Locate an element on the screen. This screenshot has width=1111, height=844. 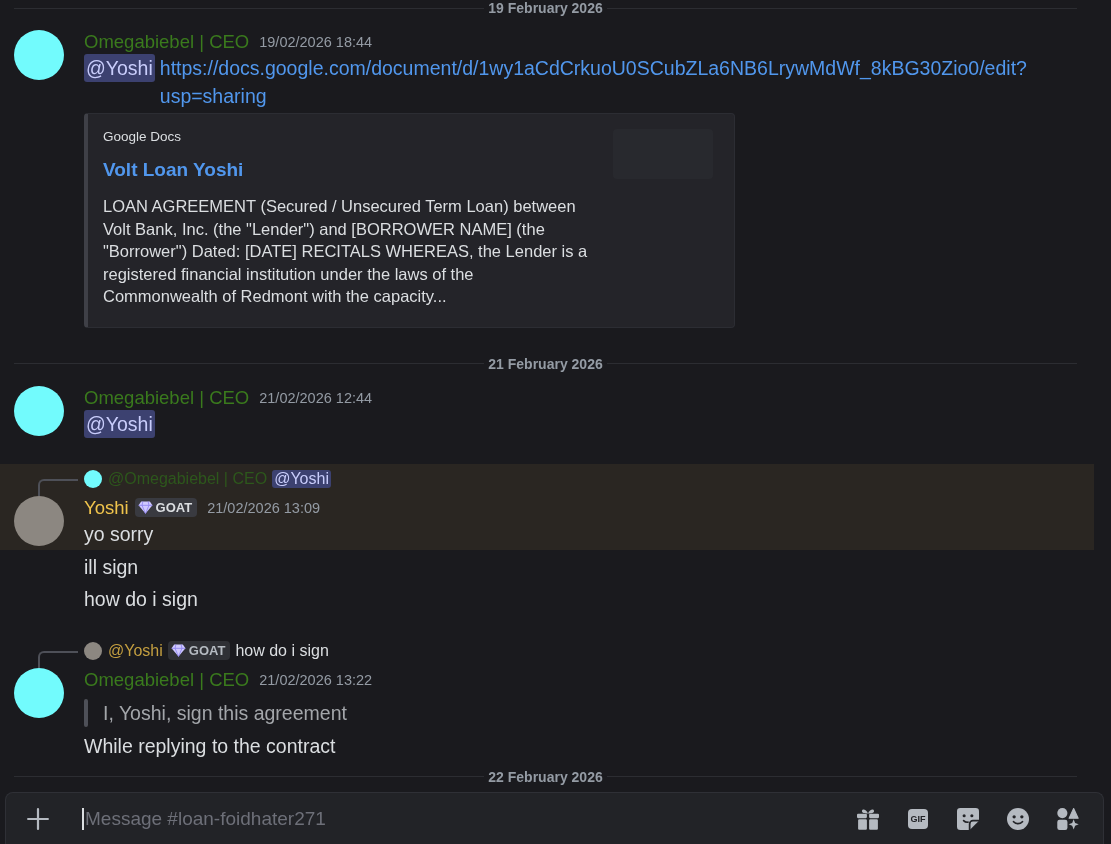
date-divider-label: 21 February 2026 is located at coordinates (545, 363).